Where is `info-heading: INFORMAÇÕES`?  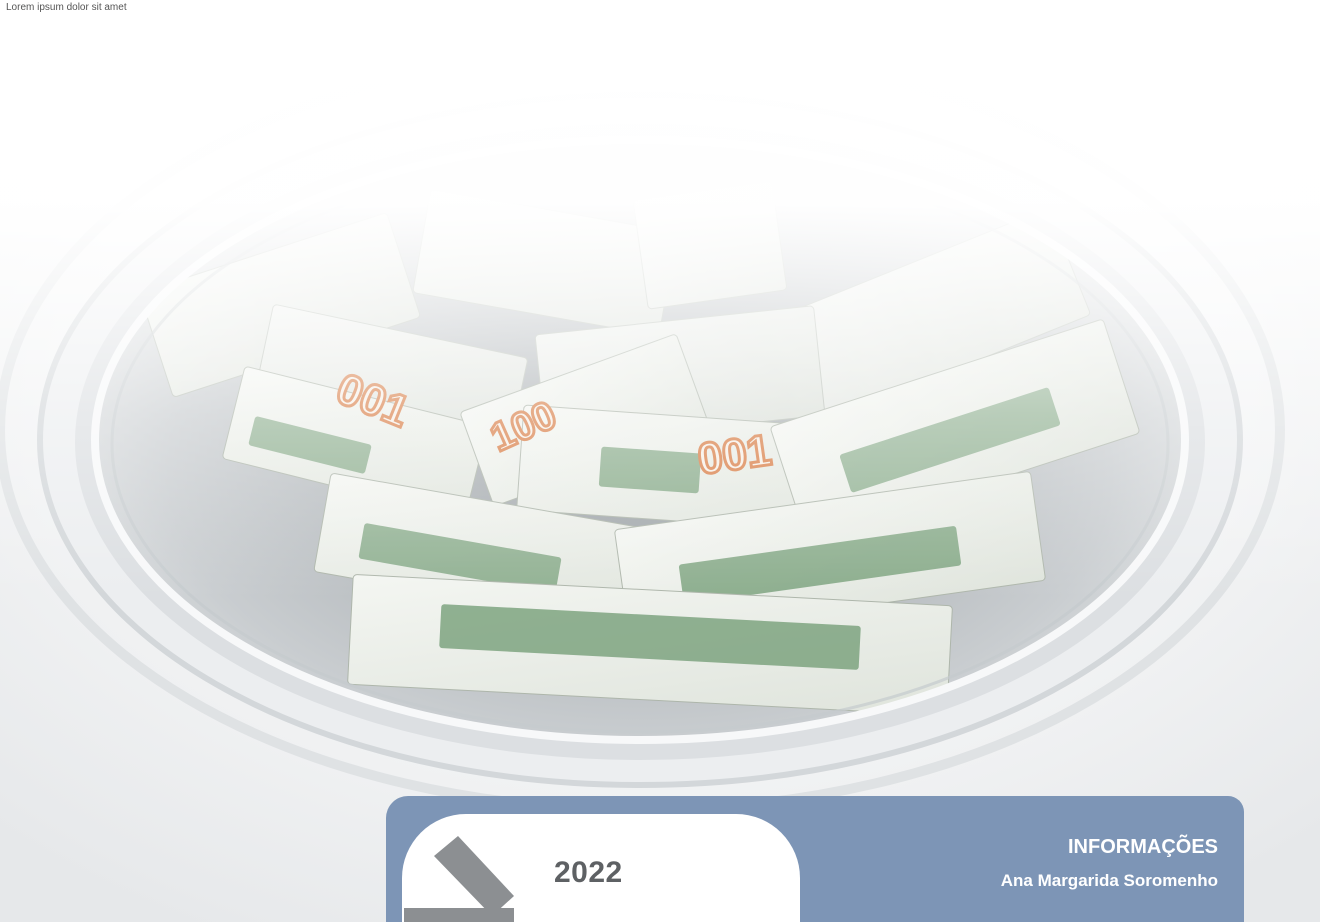
info-heading: INFORMAÇÕES is located at coordinates (1143, 847).